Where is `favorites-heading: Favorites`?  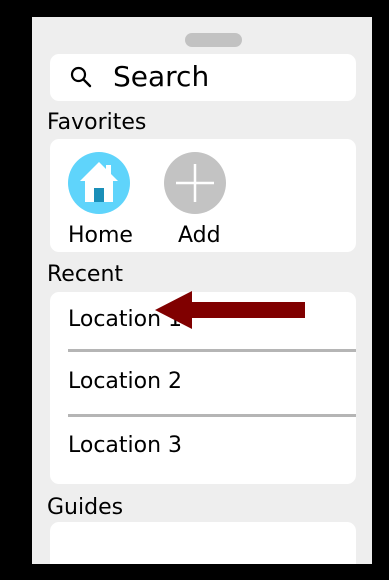 favorites-heading: Favorites is located at coordinates (97, 122).